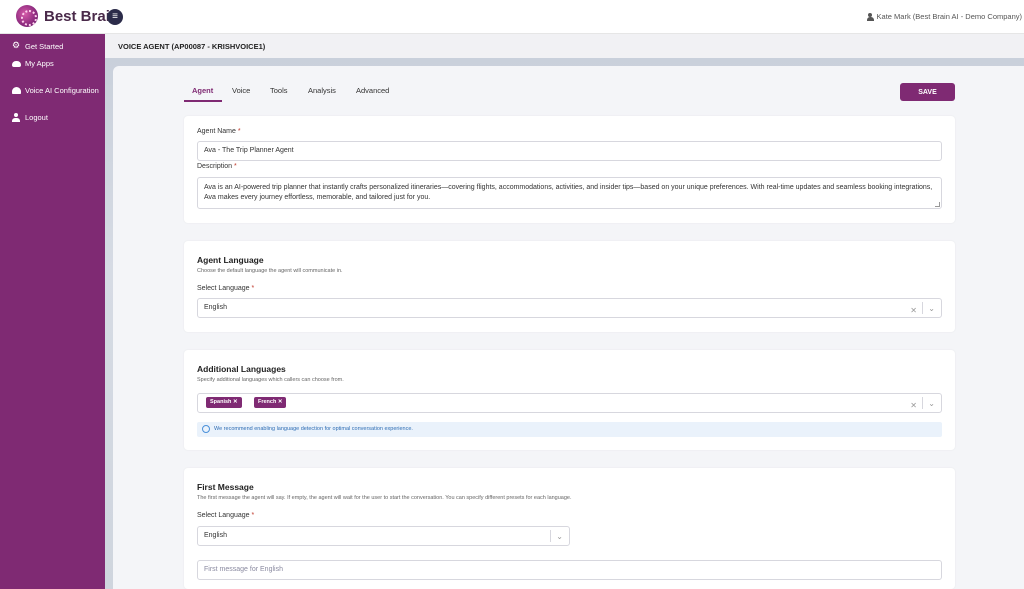 This screenshot has width=1024, height=589. I want to click on user-icon, so click(870, 16).